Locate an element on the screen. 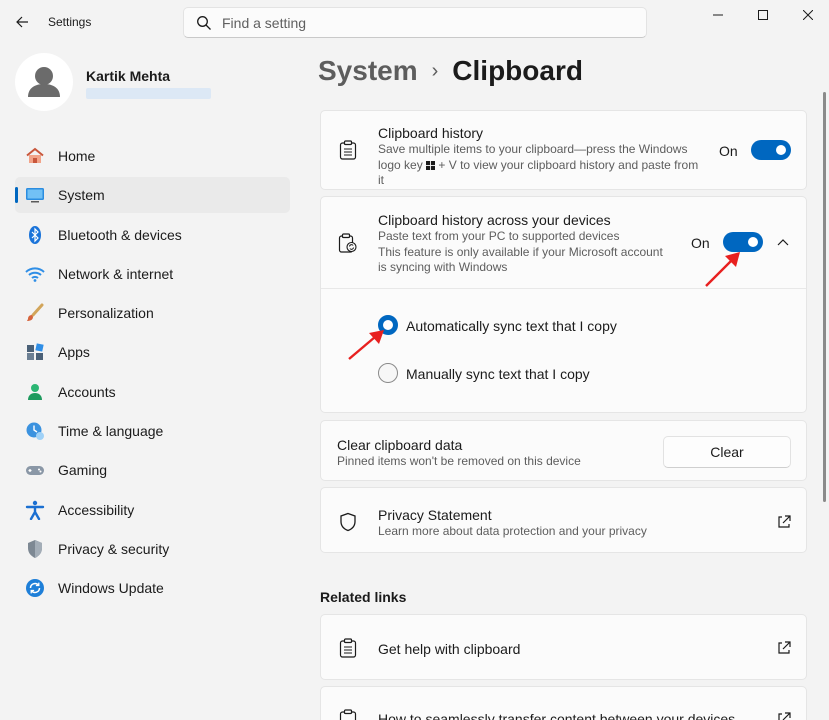  close-icon is located at coordinates (808, 15).